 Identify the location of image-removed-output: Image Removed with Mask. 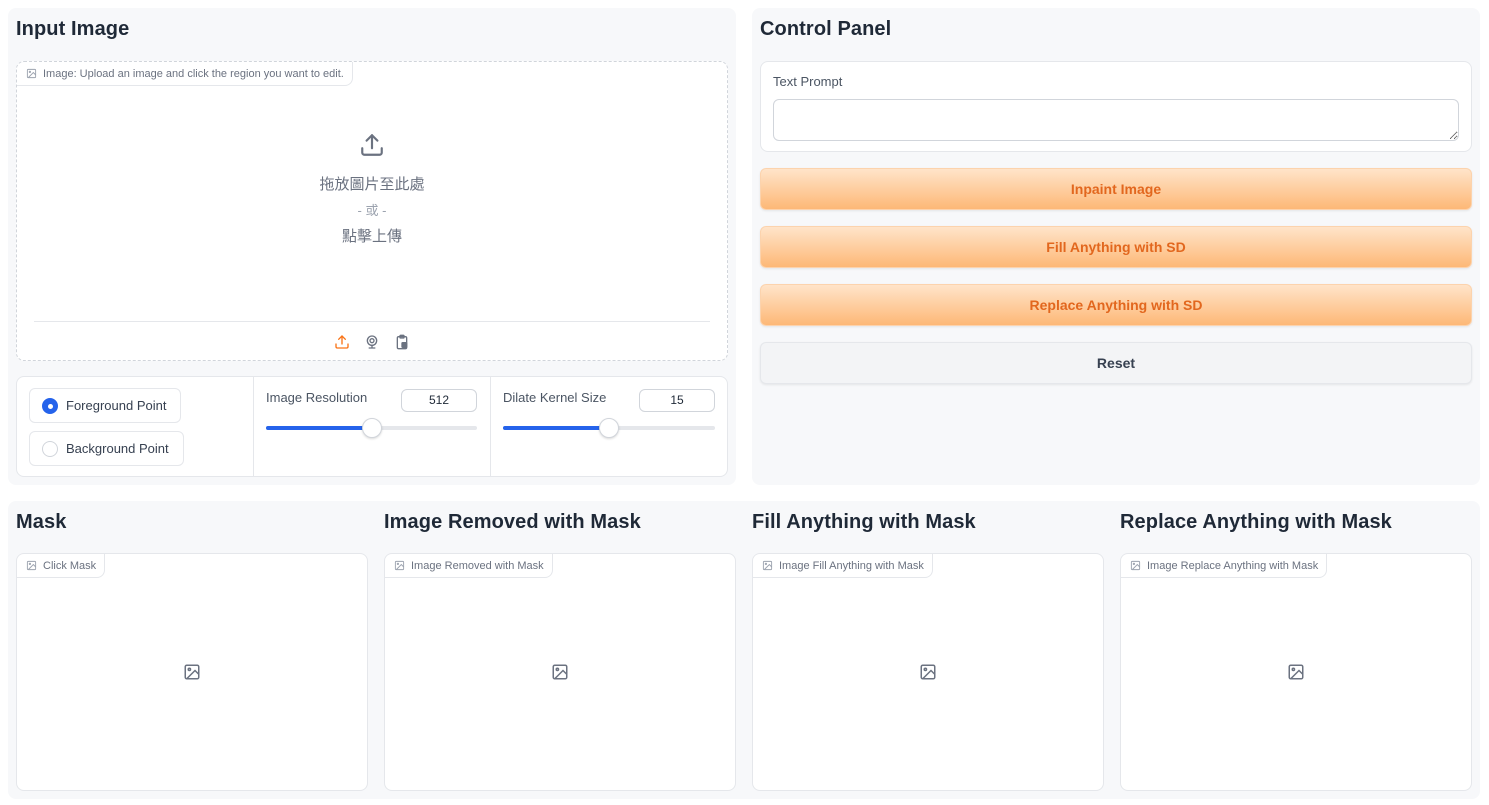
(560, 672).